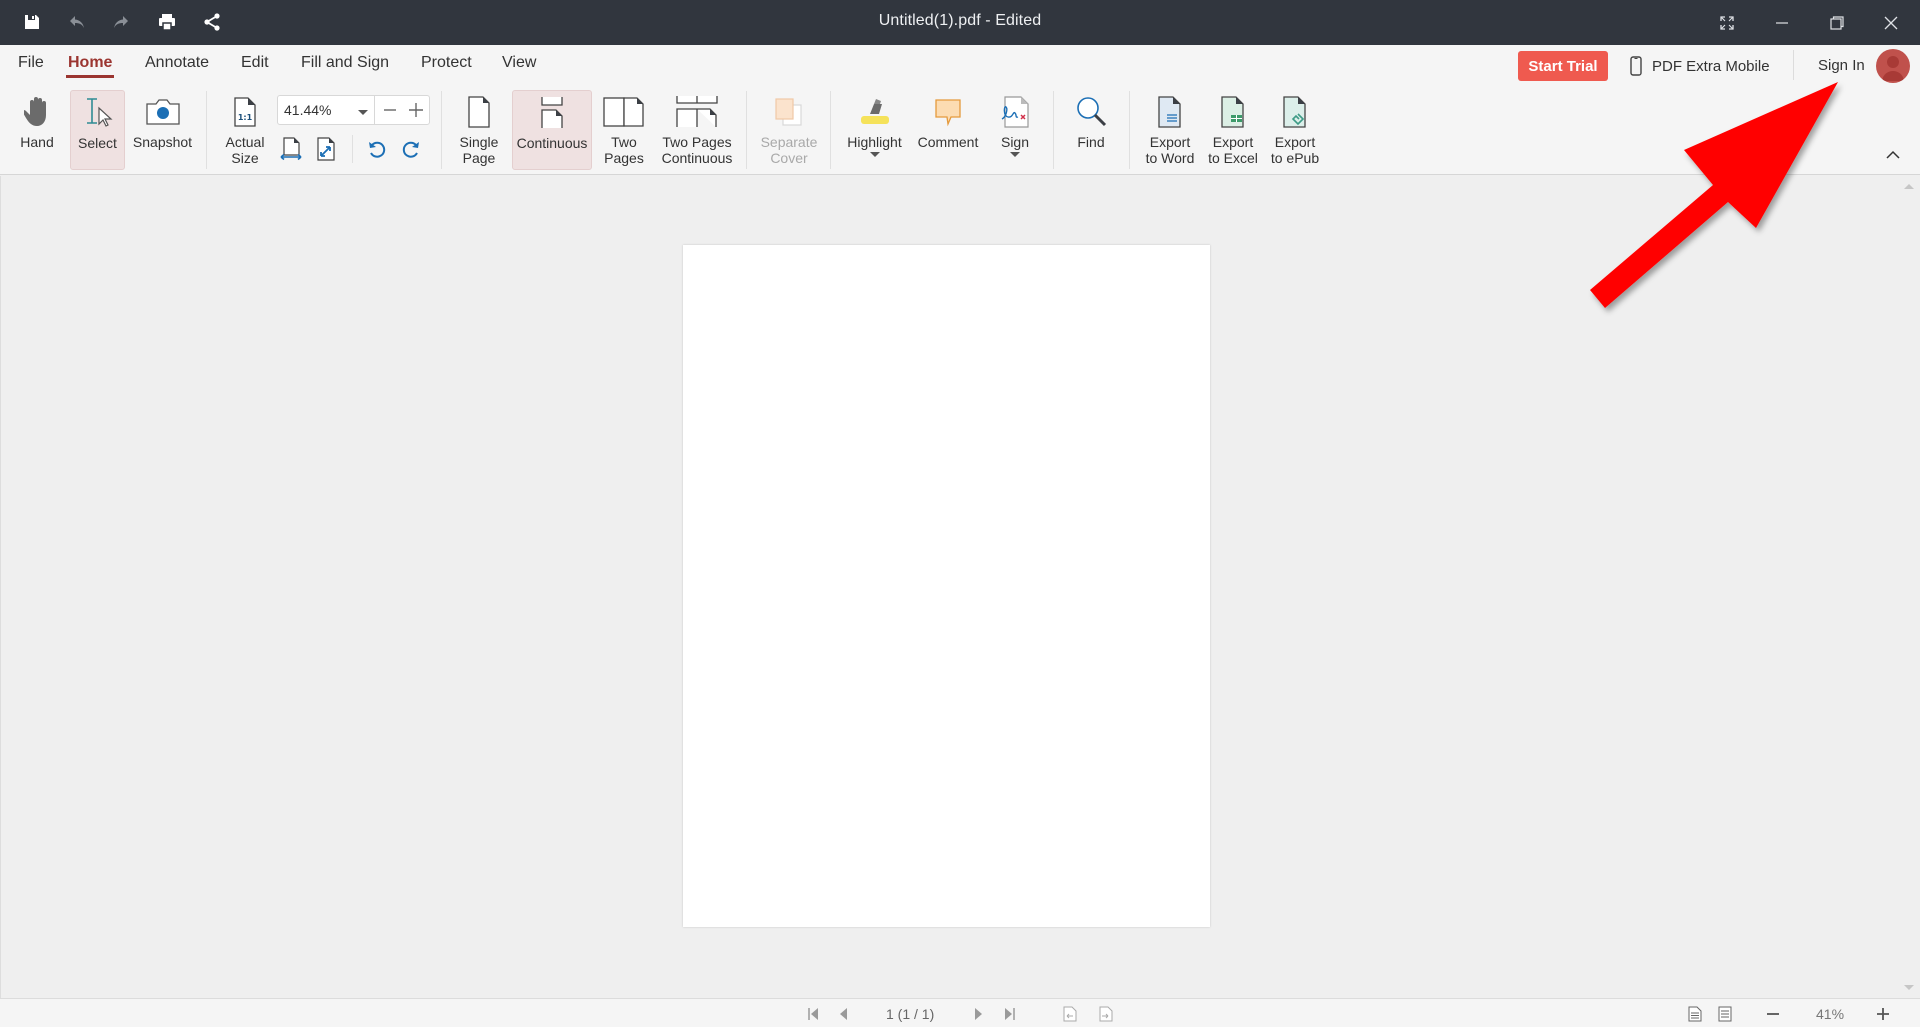  Describe the element at coordinates (874, 130) in the screenshot. I see `highlight-button: Highlight` at that location.